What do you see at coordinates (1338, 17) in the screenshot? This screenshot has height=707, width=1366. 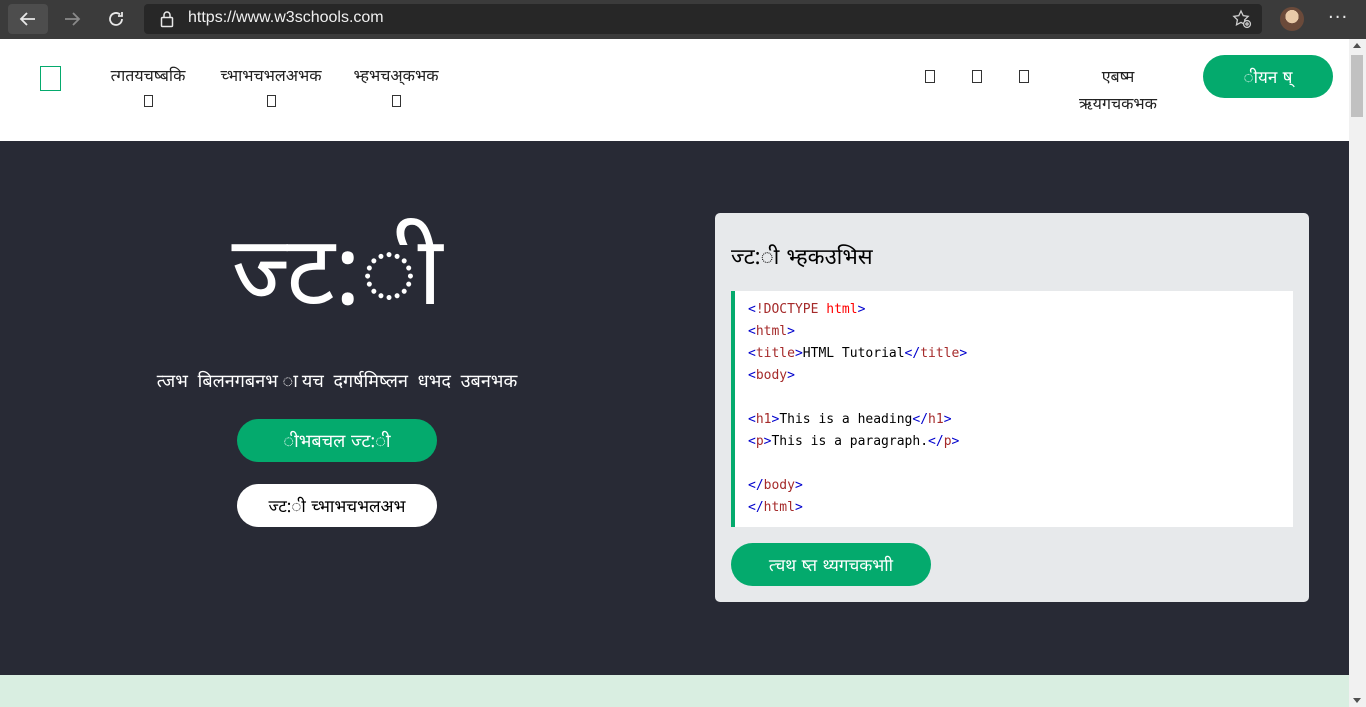 I see `browser-menu-button: ···` at bounding box center [1338, 17].